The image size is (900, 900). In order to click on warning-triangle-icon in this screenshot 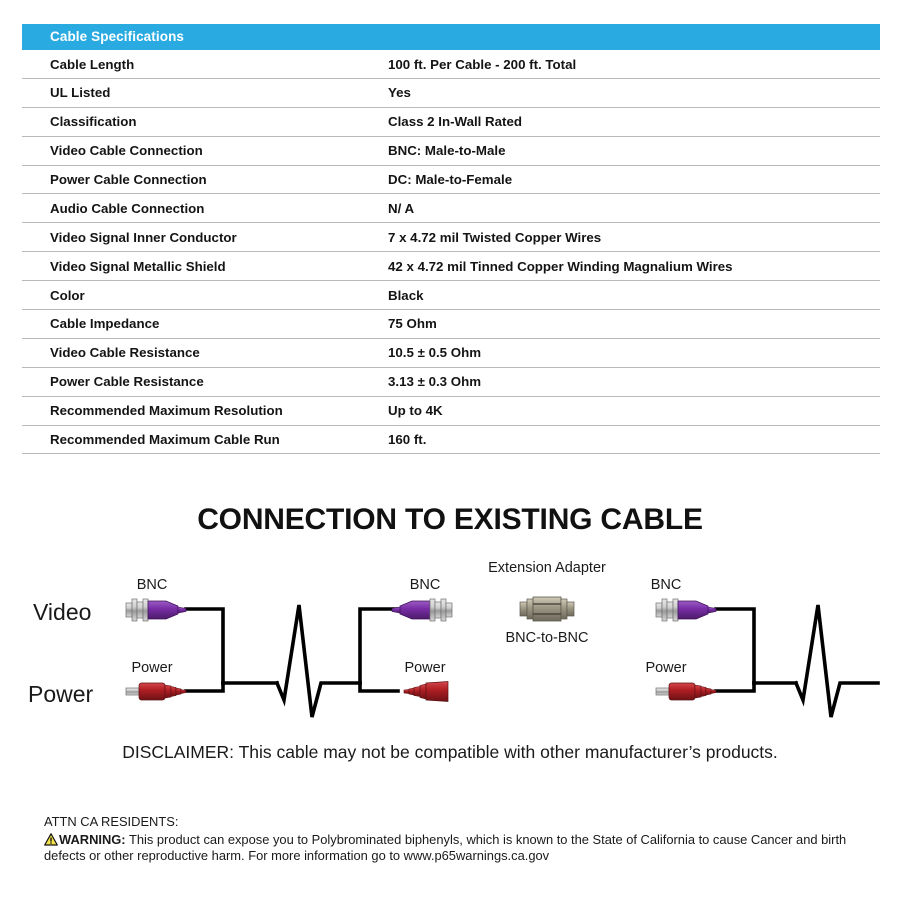, I will do `click(51, 839)`.